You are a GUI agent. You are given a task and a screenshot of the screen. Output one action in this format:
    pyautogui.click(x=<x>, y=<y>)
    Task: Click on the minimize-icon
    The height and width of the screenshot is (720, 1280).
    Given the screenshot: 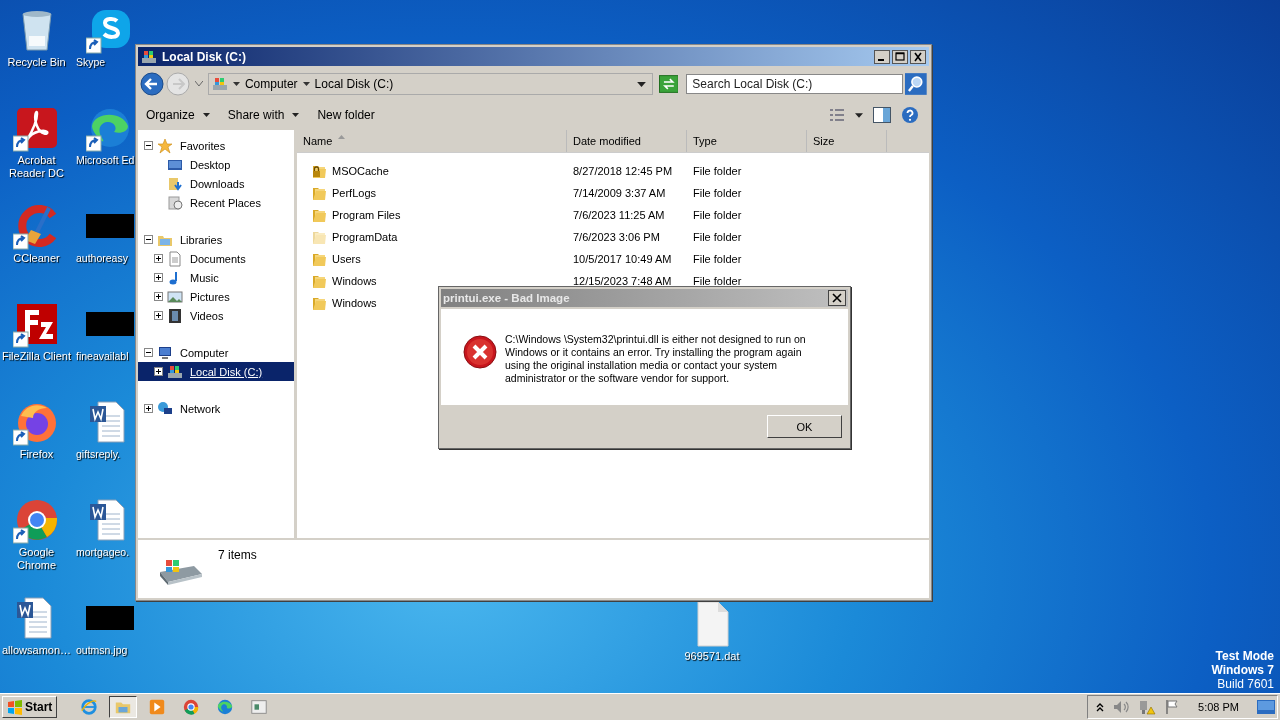 What is the action you would take?
    pyautogui.click(x=882, y=56)
    